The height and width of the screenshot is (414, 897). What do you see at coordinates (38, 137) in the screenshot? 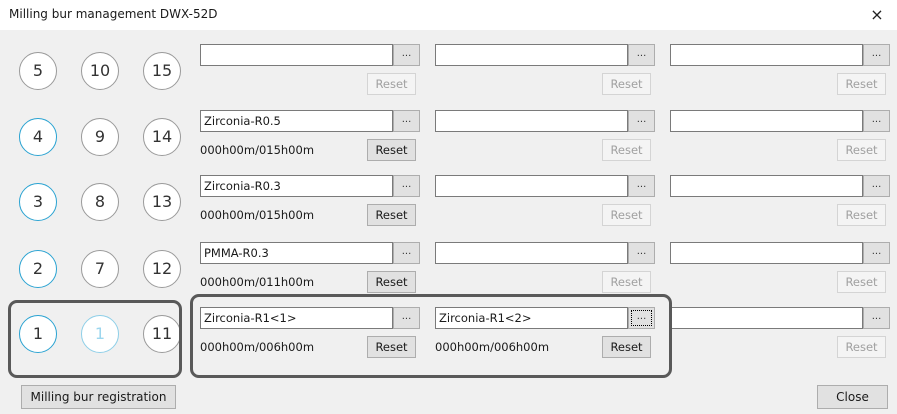
I see `bur-position-4: 4` at bounding box center [38, 137].